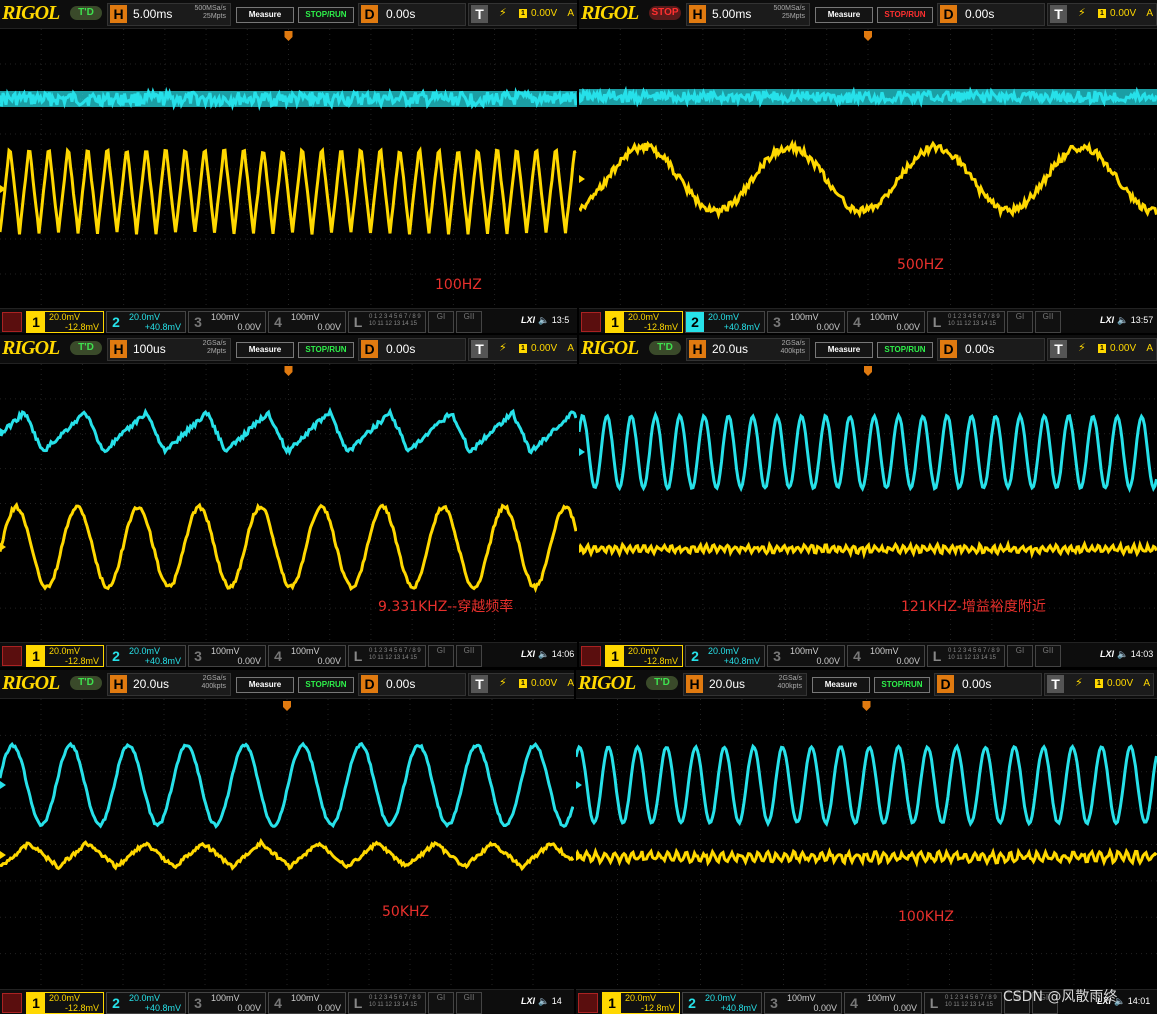 The image size is (1157, 1014). I want to click on acquisition-status-badge: STOP, so click(665, 13).